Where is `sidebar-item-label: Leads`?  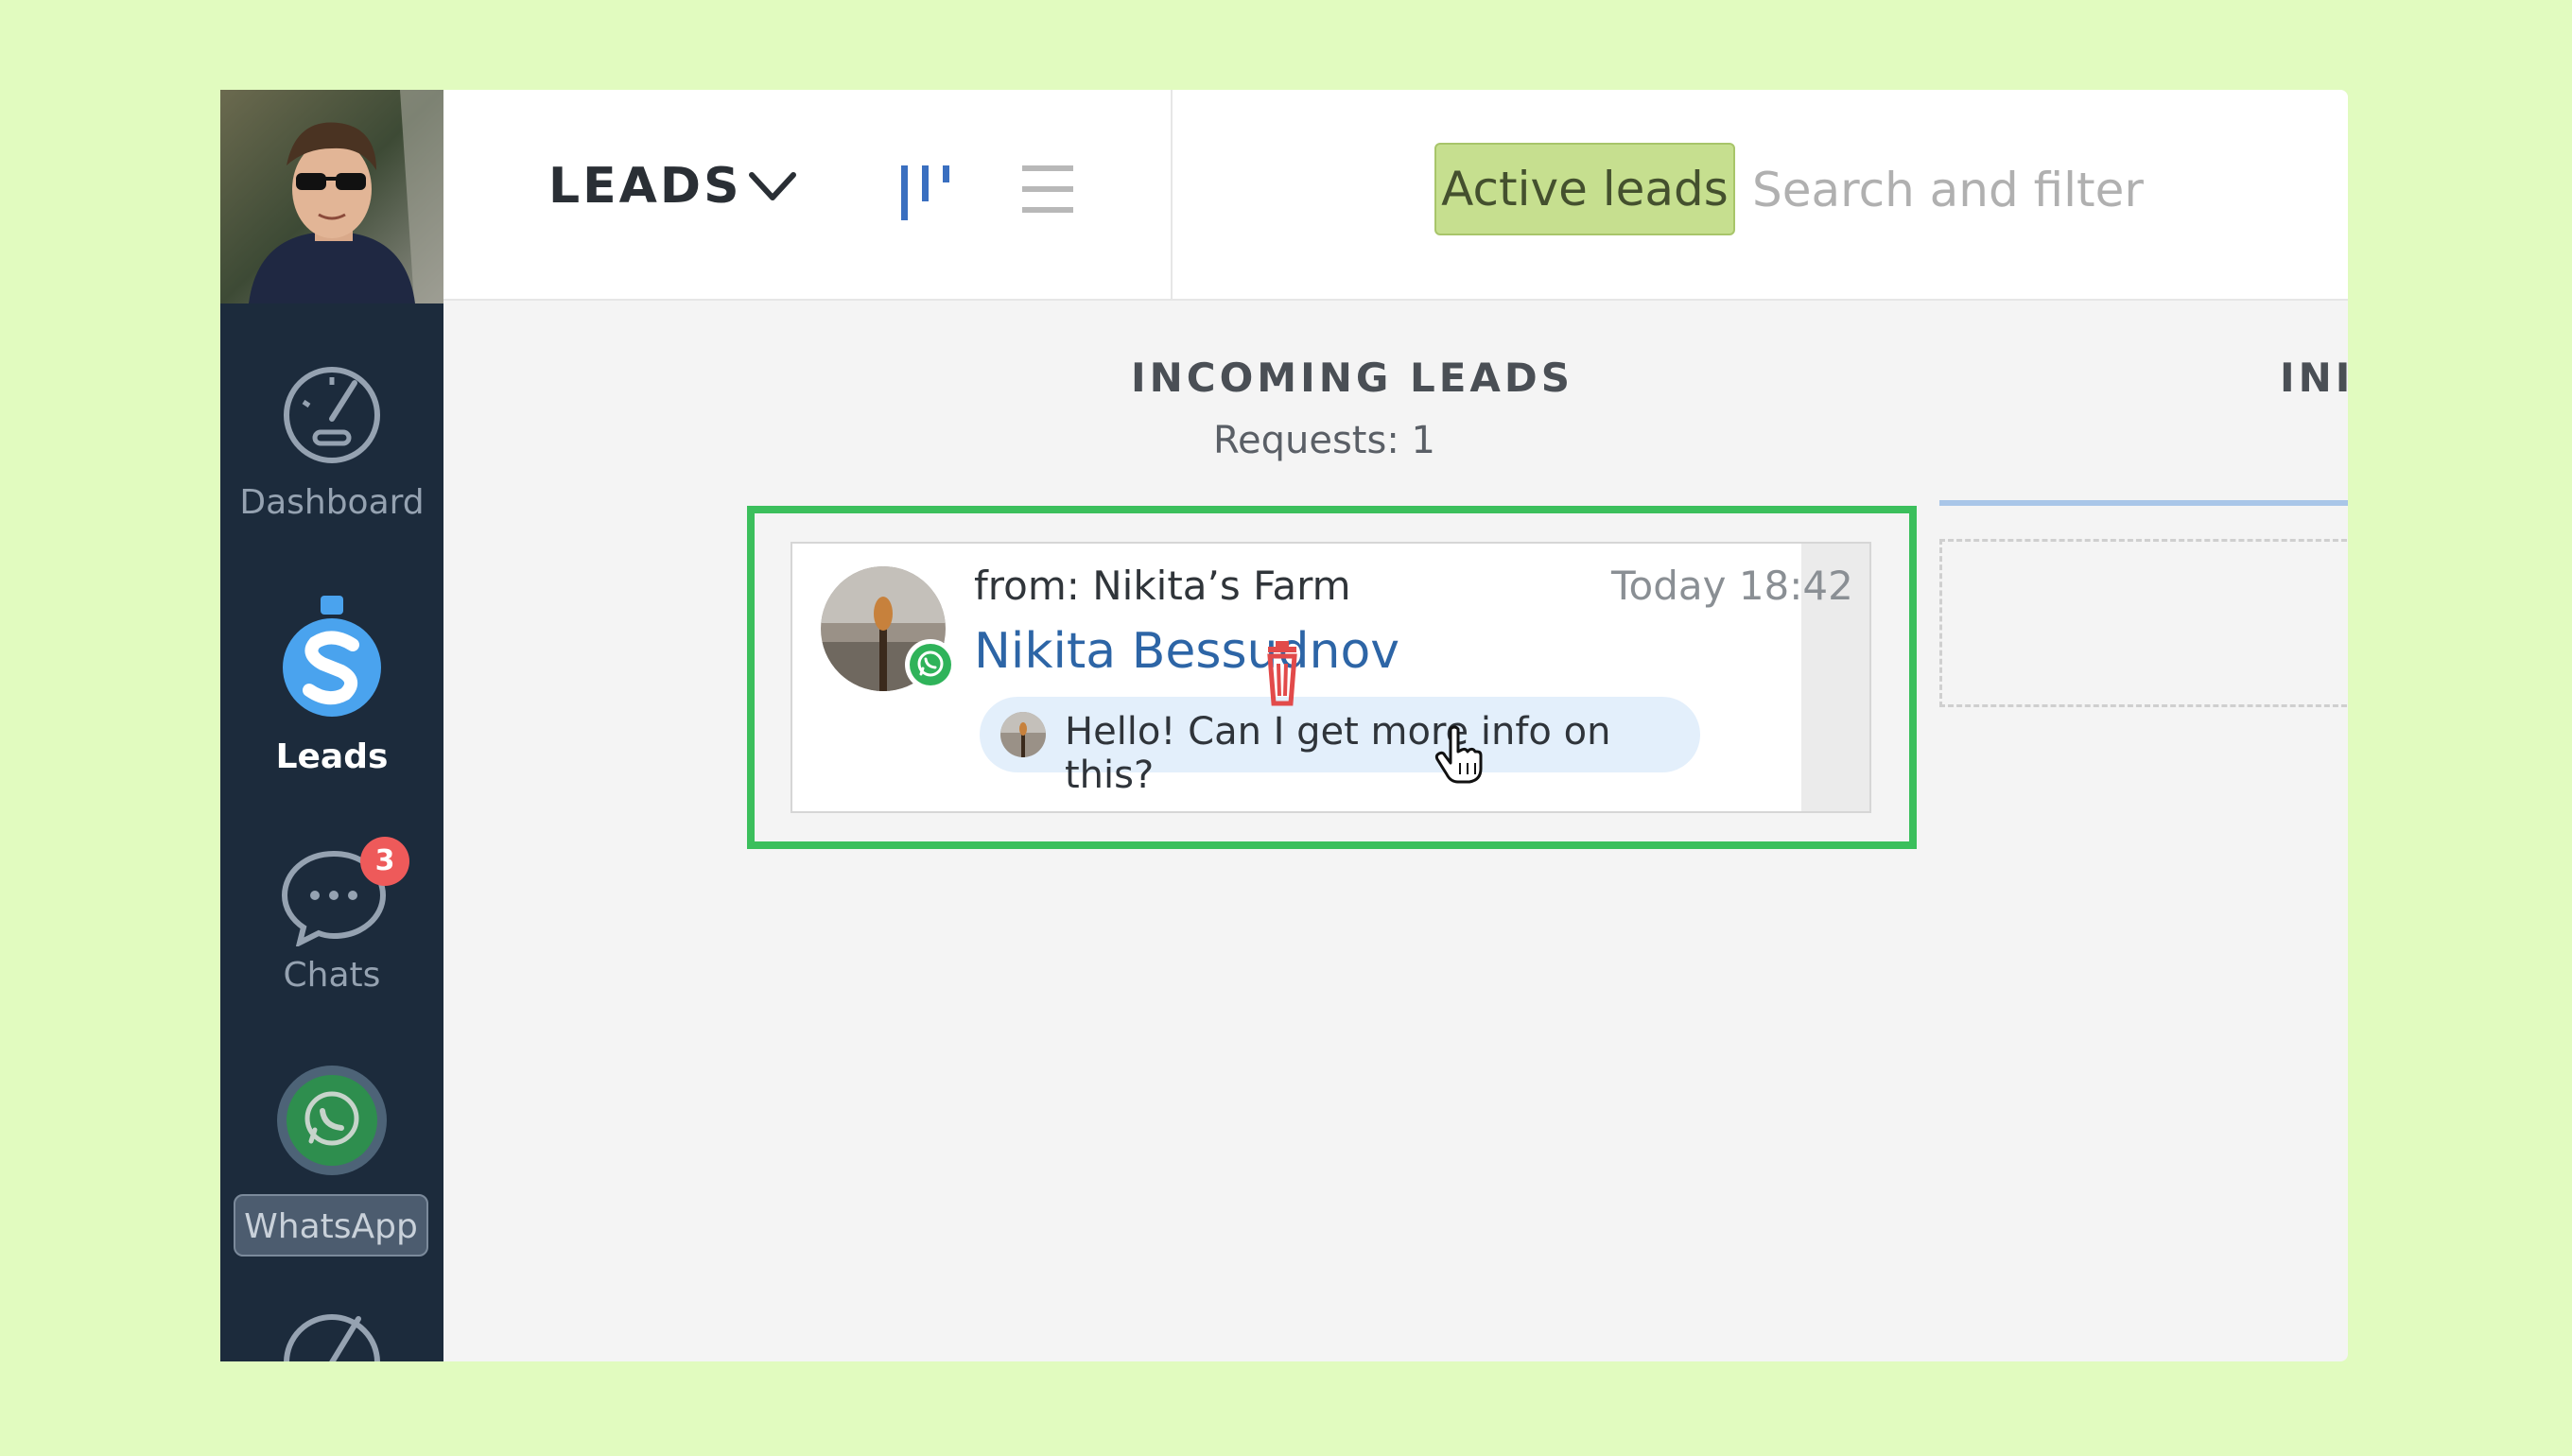 sidebar-item-label: Leads is located at coordinates (332, 756).